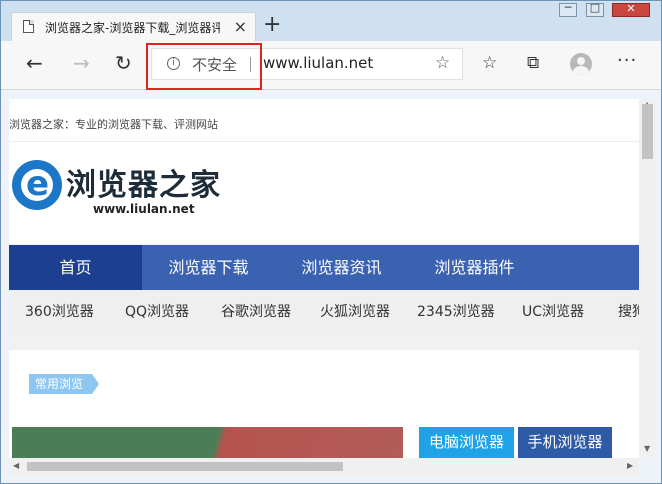 The width and height of the screenshot is (662, 484). I want to click on subnav-item: 火狐浏览器, so click(355, 311).